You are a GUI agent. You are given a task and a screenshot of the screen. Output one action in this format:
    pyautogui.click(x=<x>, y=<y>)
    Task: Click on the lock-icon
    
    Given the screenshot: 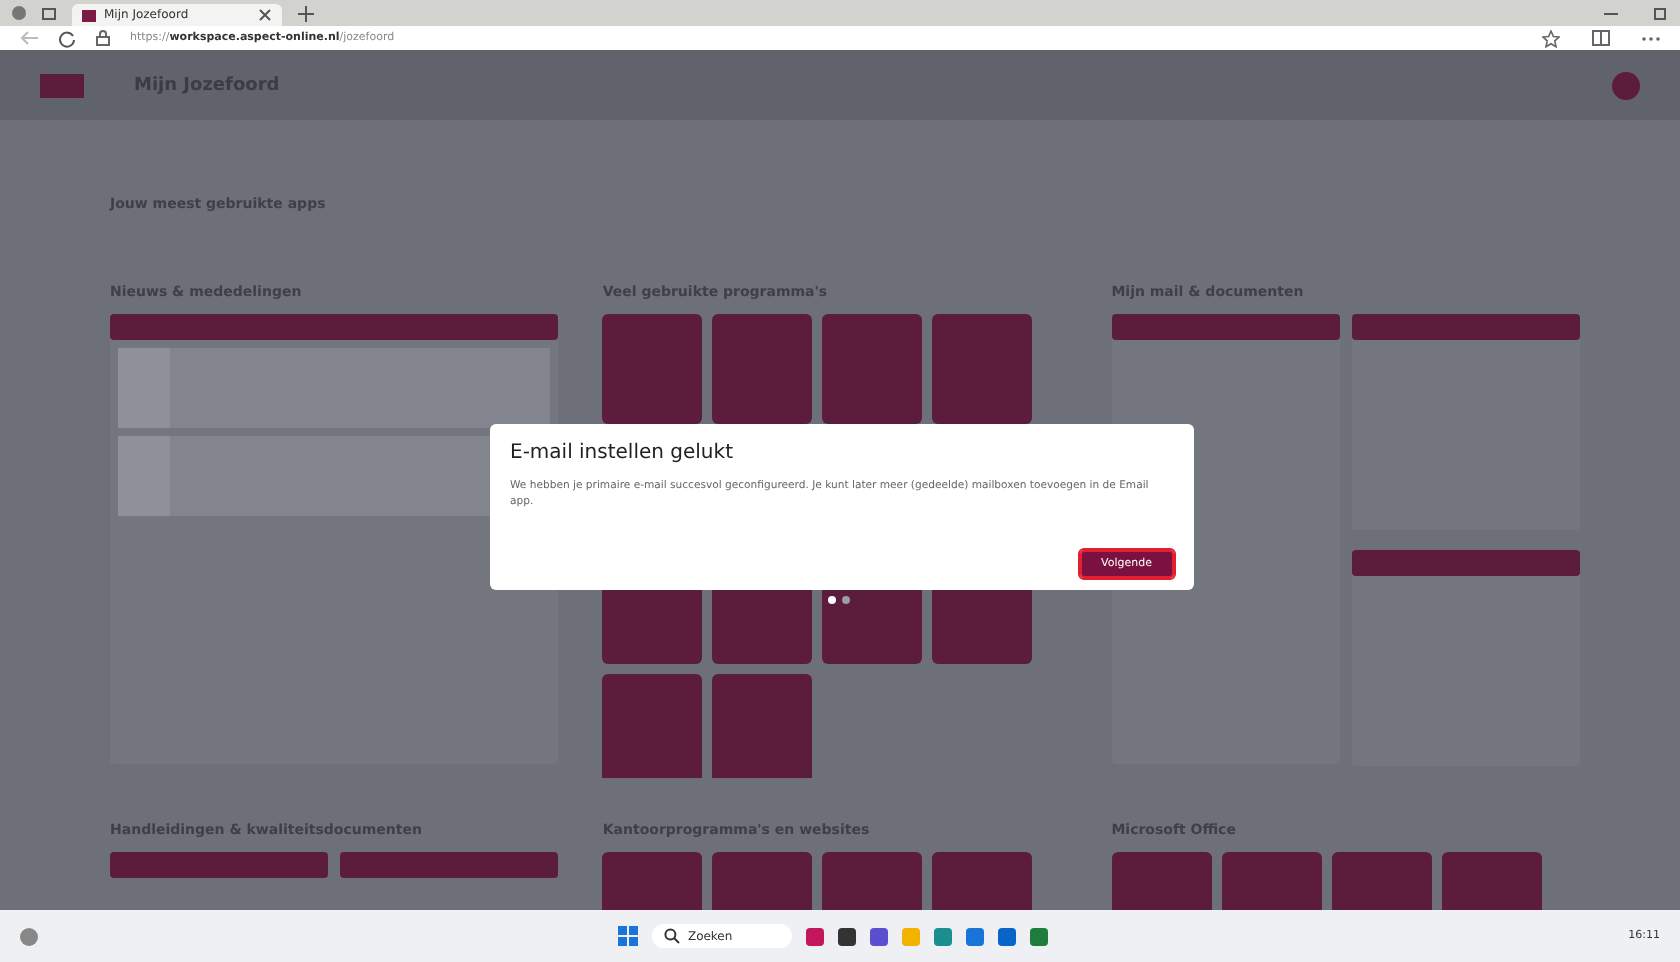 What is the action you would take?
    pyautogui.click(x=103, y=38)
    